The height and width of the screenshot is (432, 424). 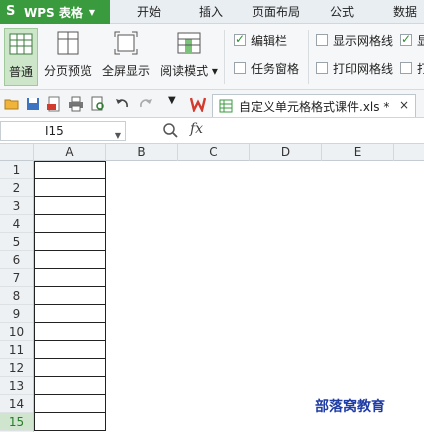 I want to click on row-header: 1, so click(x=16, y=170).